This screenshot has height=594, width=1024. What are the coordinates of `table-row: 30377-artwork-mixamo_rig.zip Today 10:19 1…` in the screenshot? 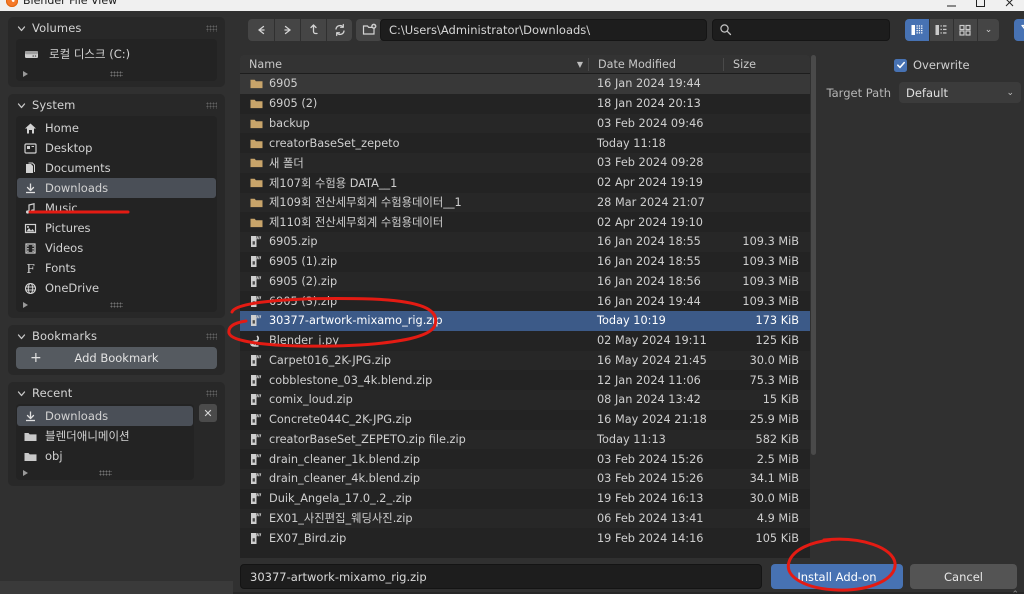 It's located at (525, 321).